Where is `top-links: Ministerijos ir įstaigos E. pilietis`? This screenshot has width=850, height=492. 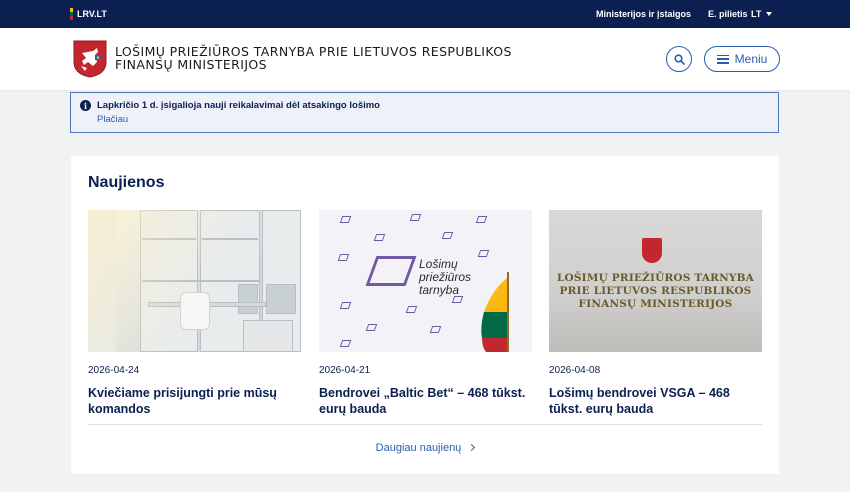 top-links: Ministerijos ir įstaigos E. pilietis is located at coordinates (672, 14).